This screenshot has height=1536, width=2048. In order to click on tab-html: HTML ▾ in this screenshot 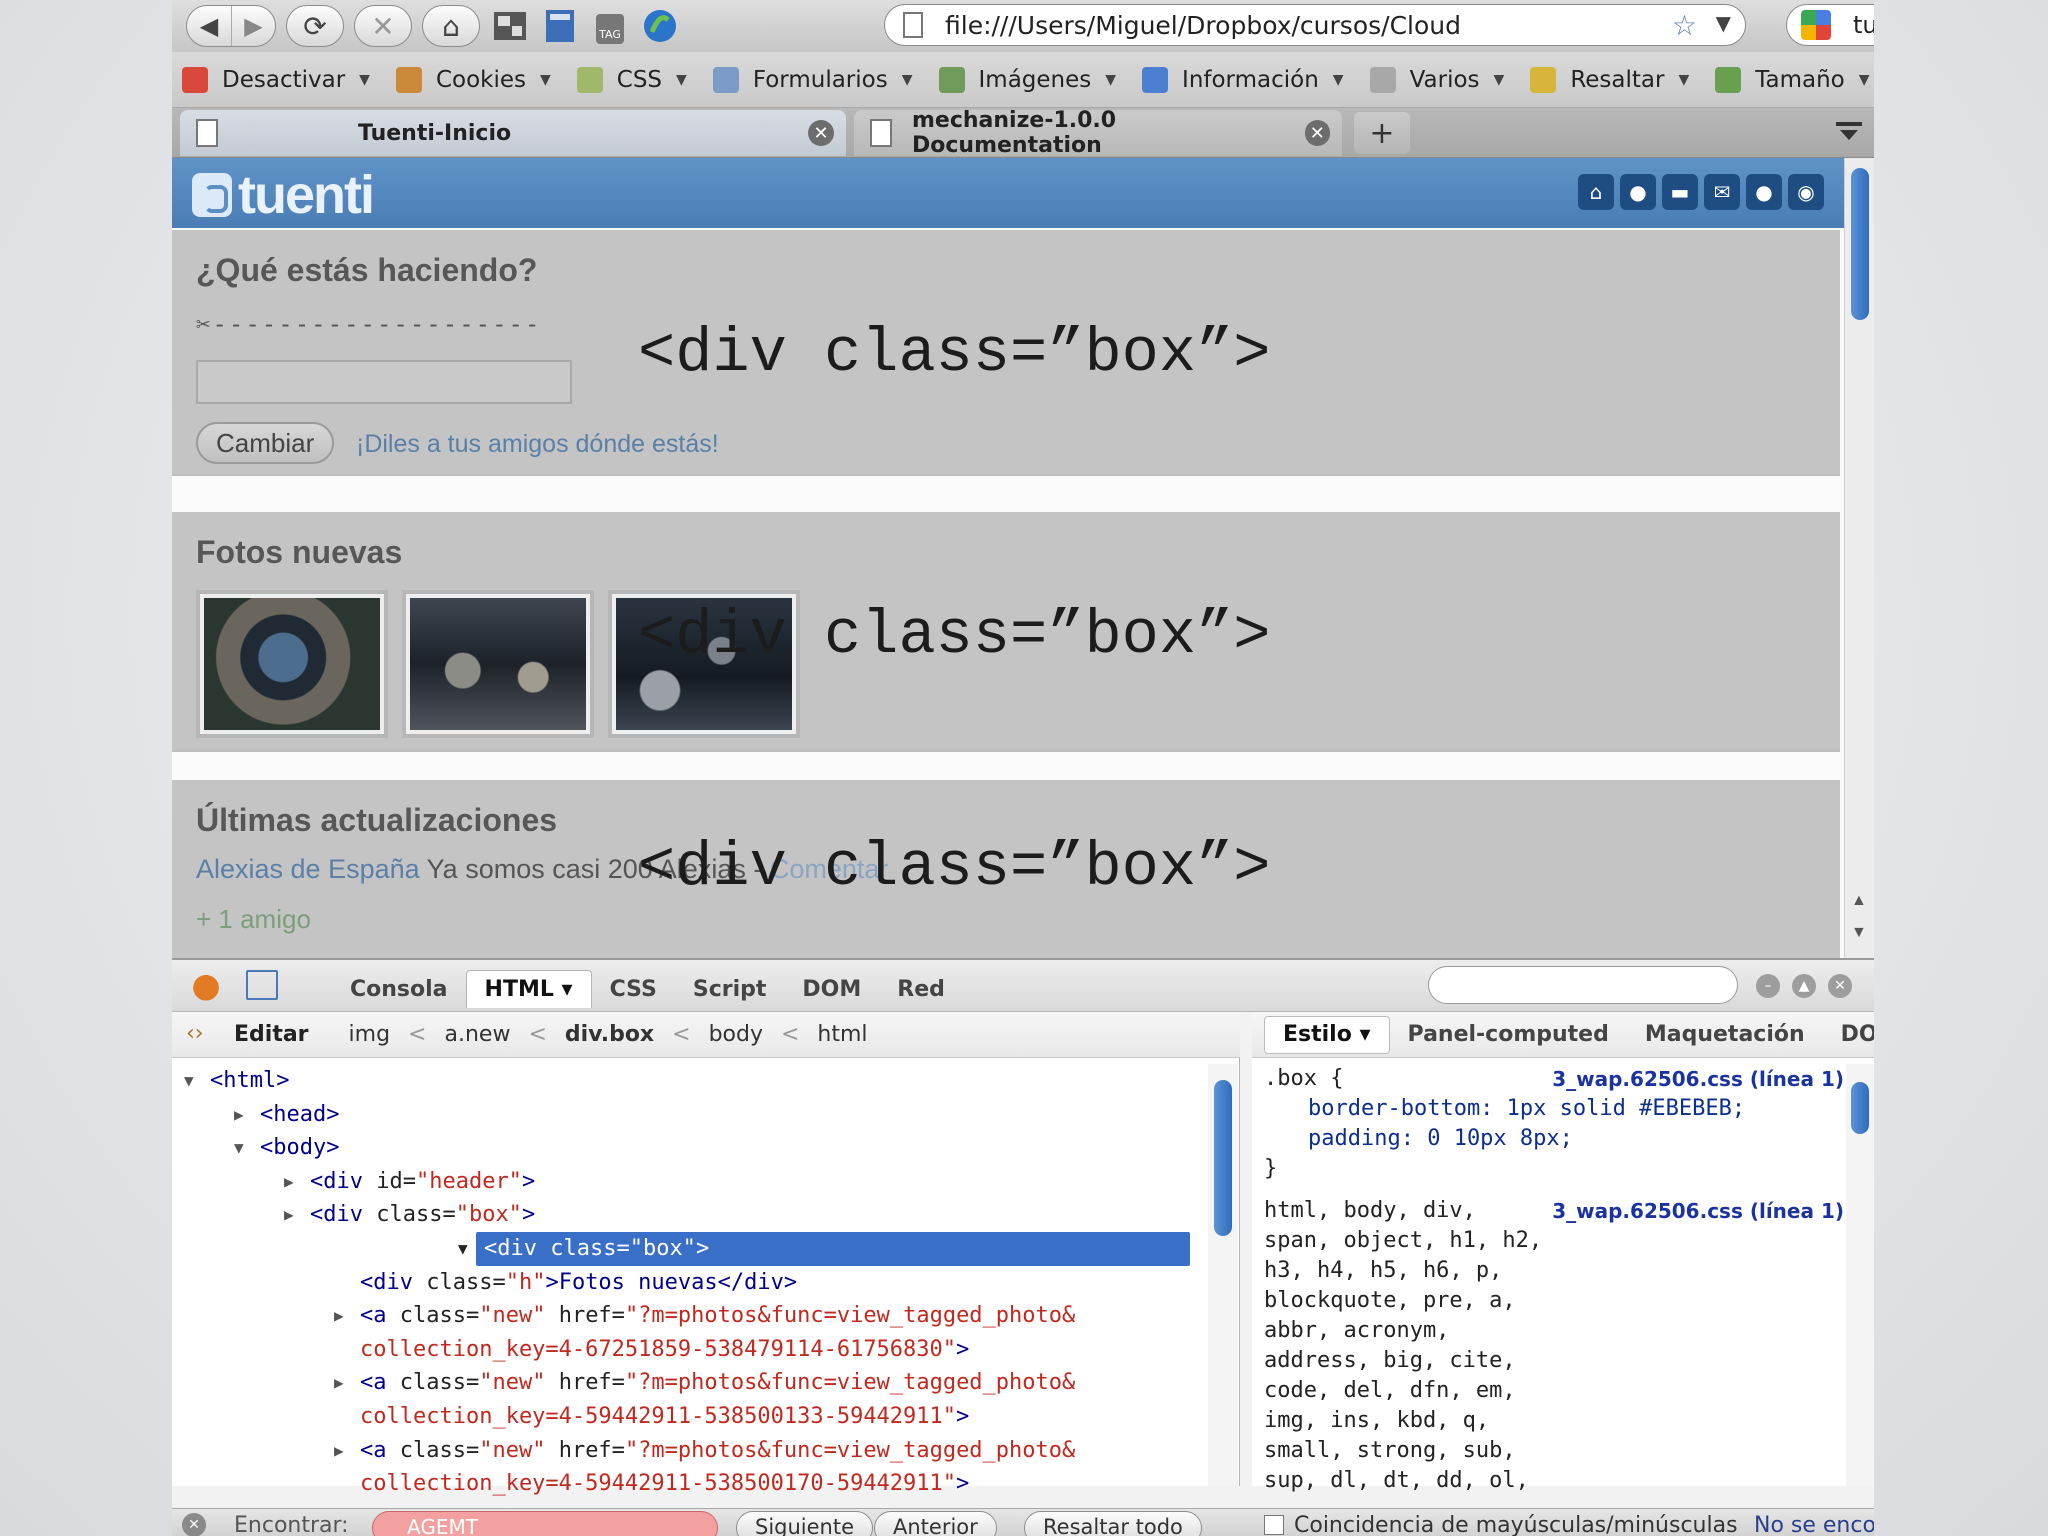, I will do `click(528, 989)`.